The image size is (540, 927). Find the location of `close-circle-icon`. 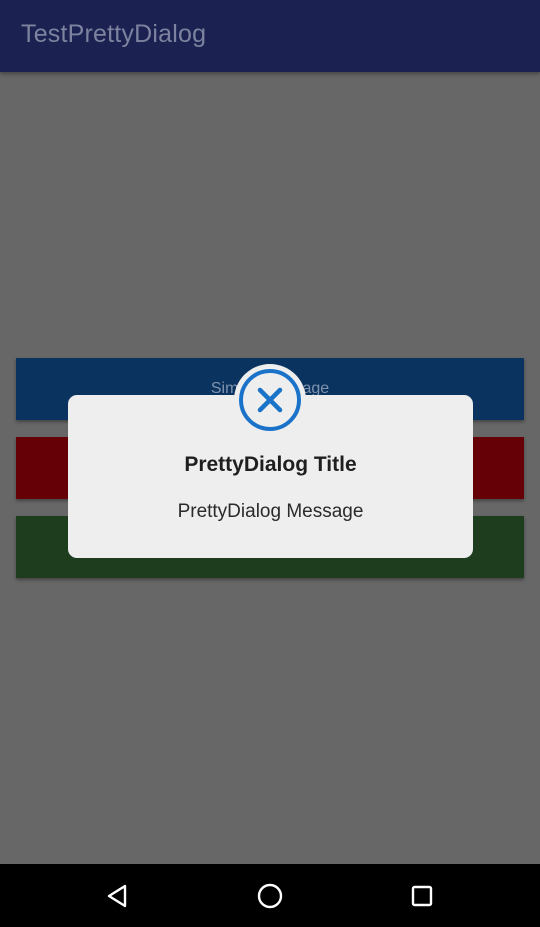

close-circle-icon is located at coordinates (270, 400).